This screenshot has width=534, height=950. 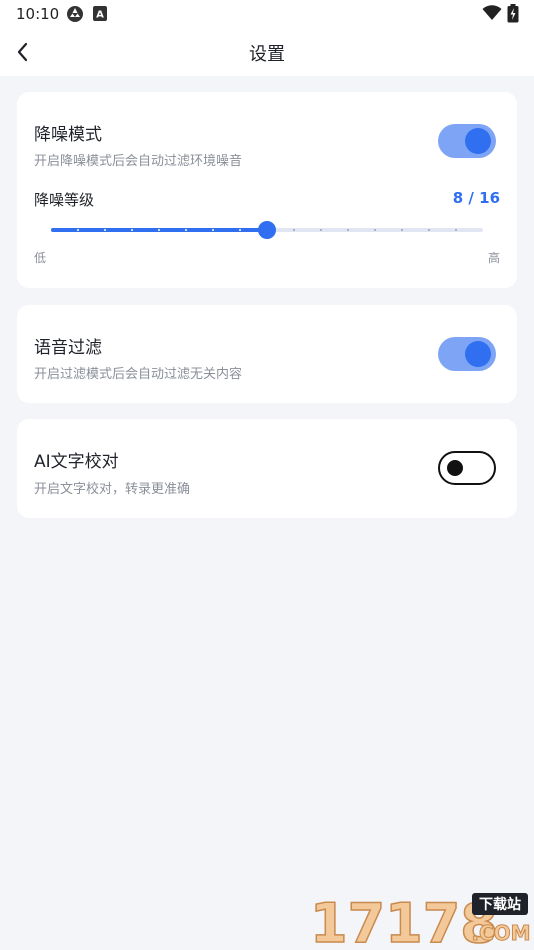 I want to click on noise-reduction-title: 降噪模式, so click(x=68, y=135).